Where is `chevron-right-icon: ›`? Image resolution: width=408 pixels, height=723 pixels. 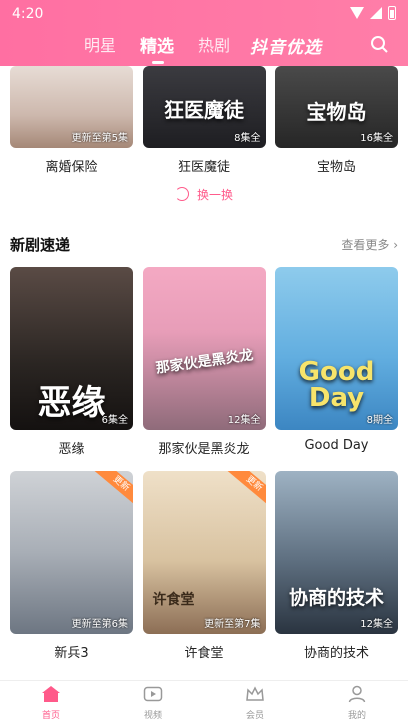 chevron-right-icon: › is located at coordinates (395, 245).